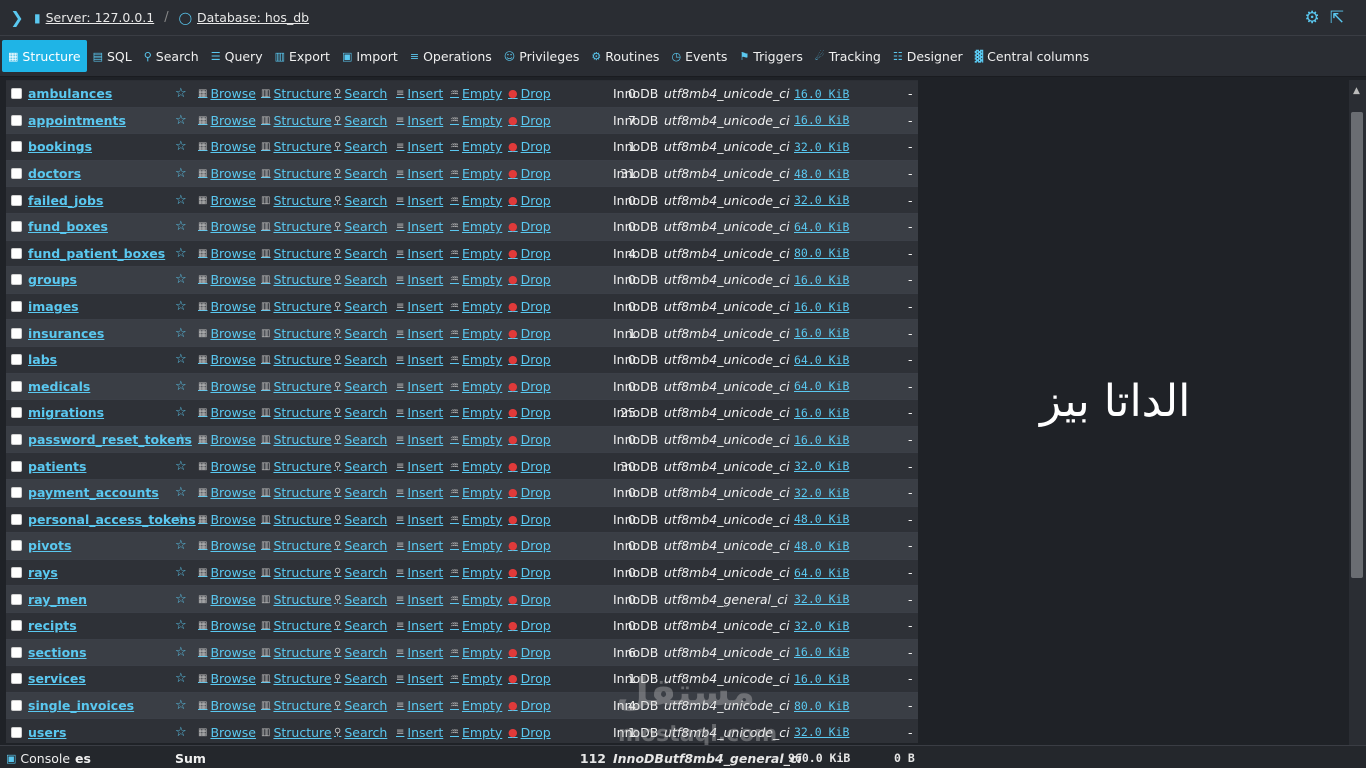 The height and width of the screenshot is (768, 1366). I want to click on tab-events: ◷ Events, so click(699, 56).